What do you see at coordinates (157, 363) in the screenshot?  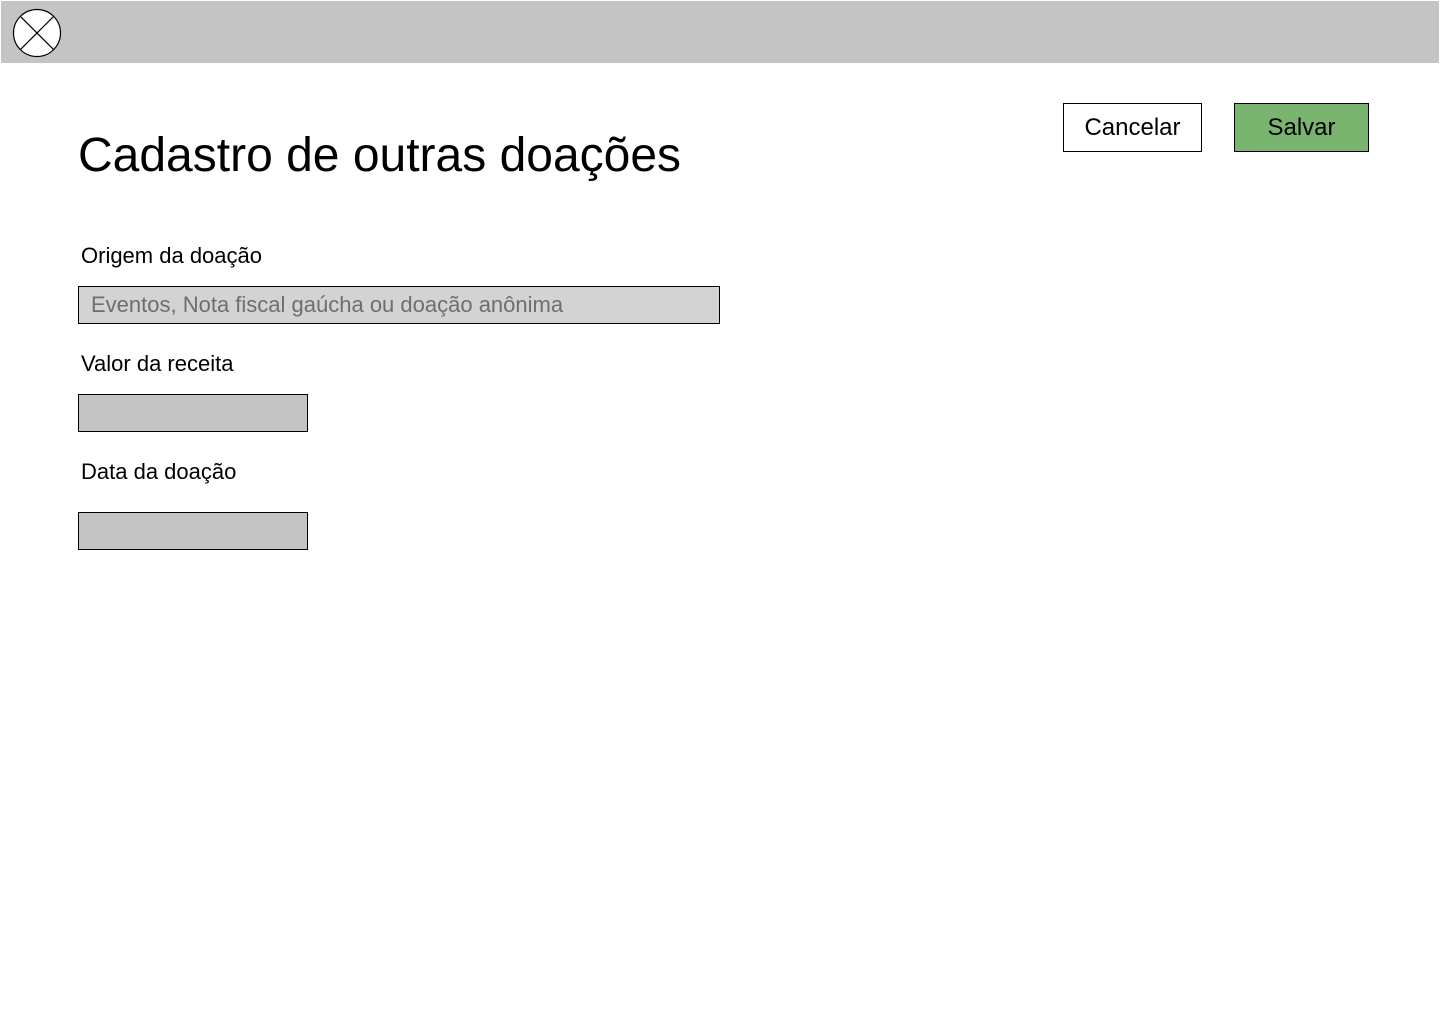 I see `value-field-label: Valor da receita` at bounding box center [157, 363].